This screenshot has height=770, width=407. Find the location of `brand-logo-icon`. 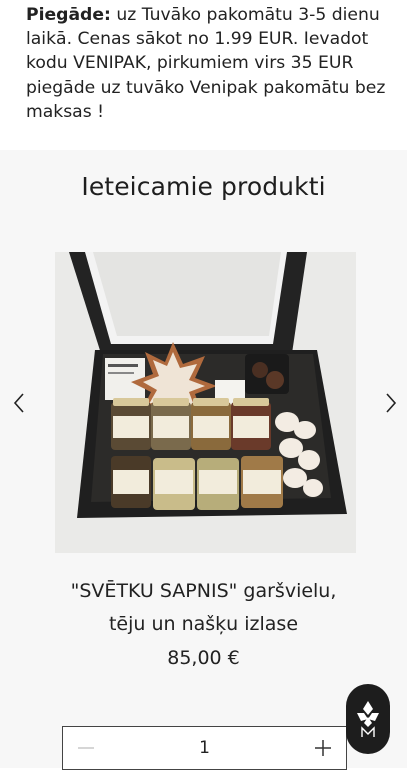

brand-logo-icon is located at coordinates (368, 719).